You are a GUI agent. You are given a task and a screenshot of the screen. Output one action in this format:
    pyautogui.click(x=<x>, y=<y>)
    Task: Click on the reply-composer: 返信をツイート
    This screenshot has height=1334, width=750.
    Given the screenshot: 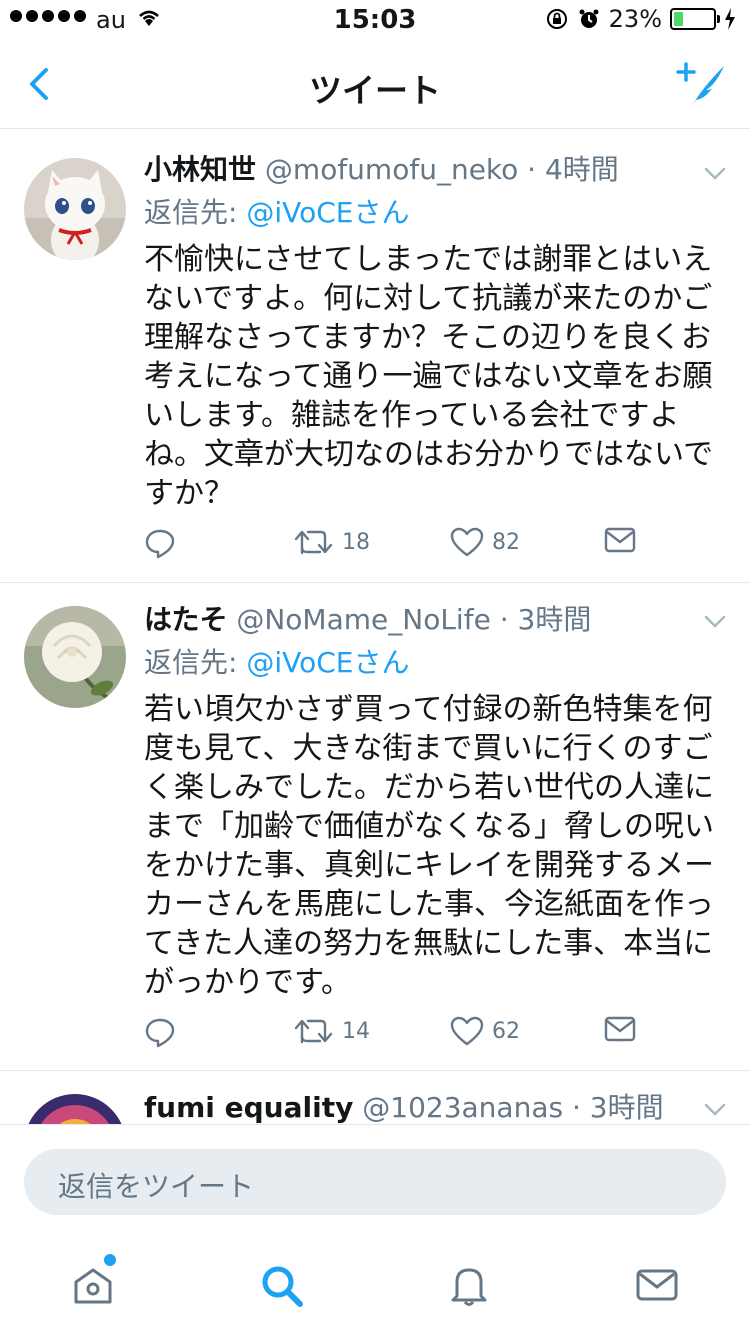 What is the action you would take?
    pyautogui.click(x=375, y=1182)
    